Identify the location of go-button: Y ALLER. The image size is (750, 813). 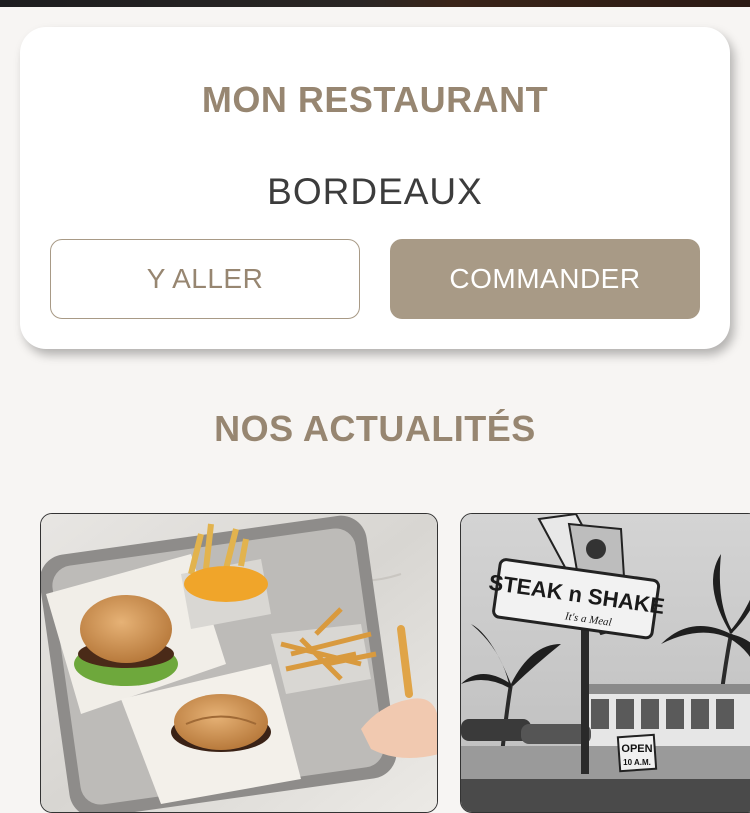
(205, 279).